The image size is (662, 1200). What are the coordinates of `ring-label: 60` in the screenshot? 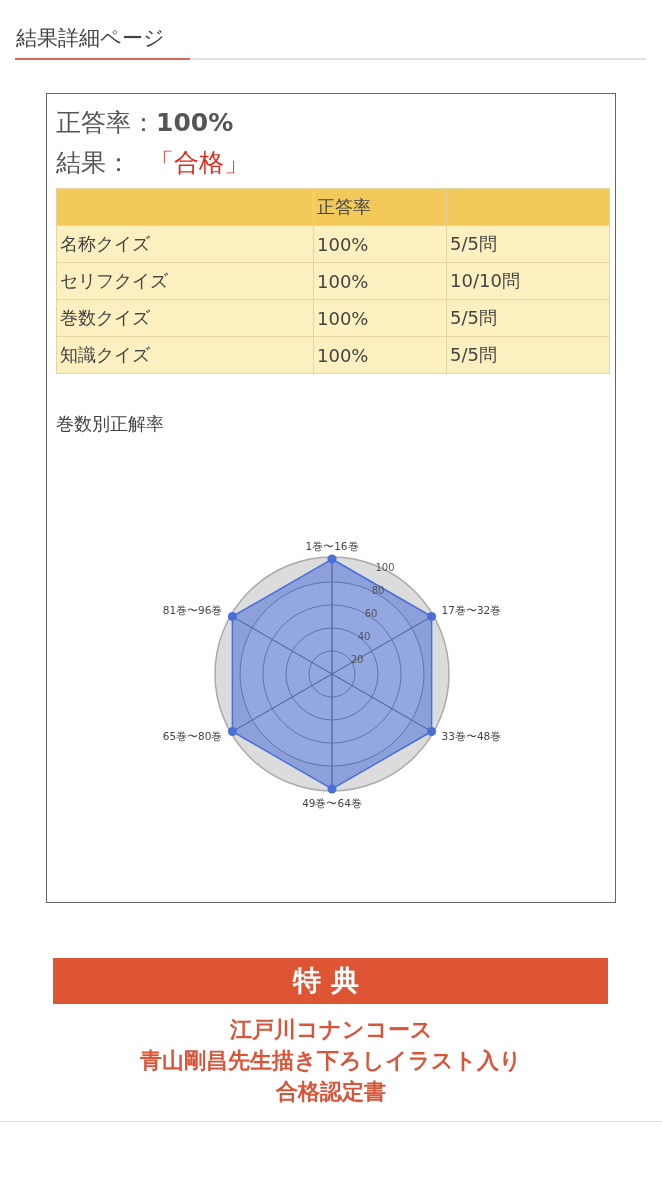 It's located at (370, 613).